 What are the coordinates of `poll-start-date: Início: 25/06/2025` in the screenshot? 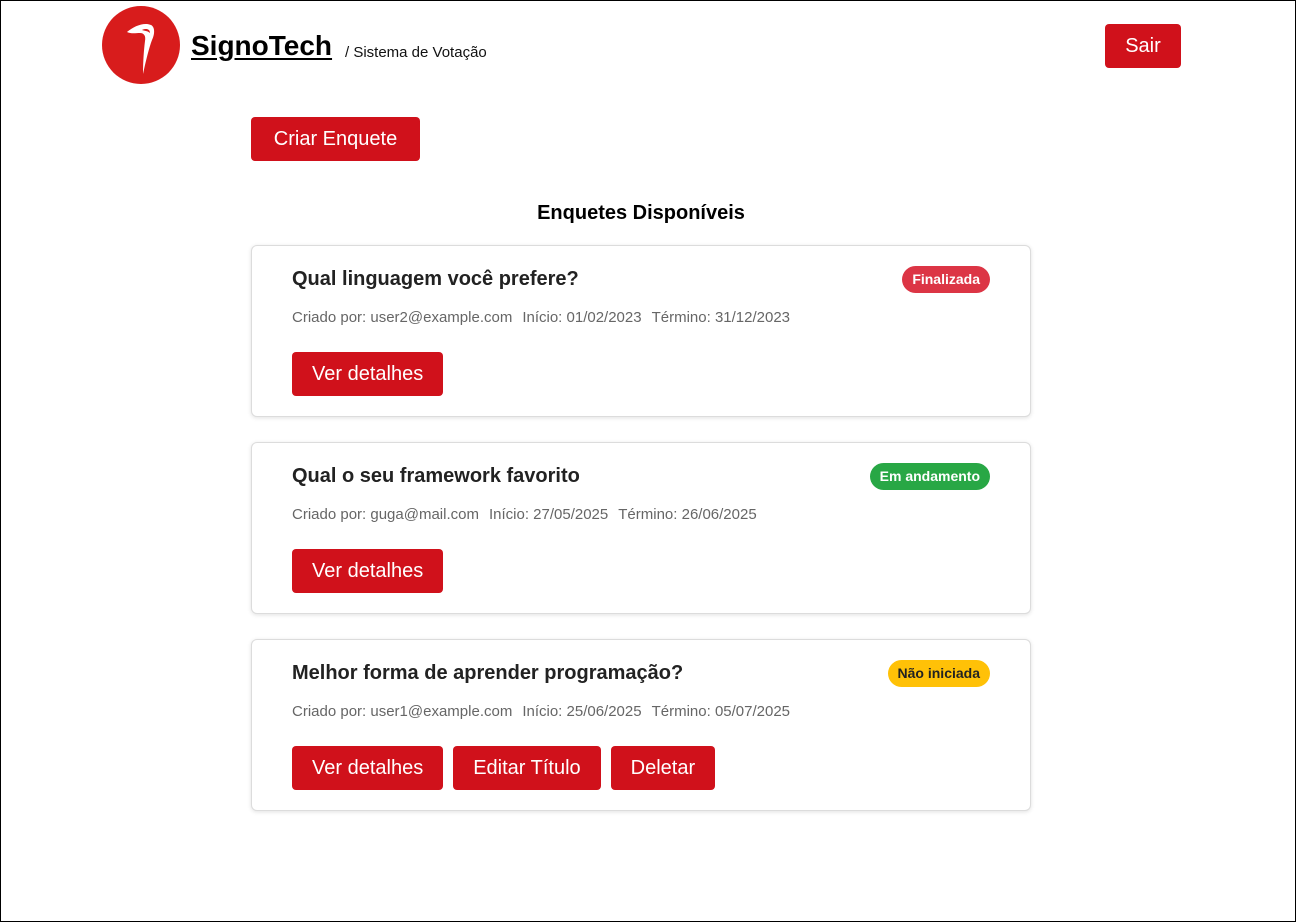 It's located at (582, 711).